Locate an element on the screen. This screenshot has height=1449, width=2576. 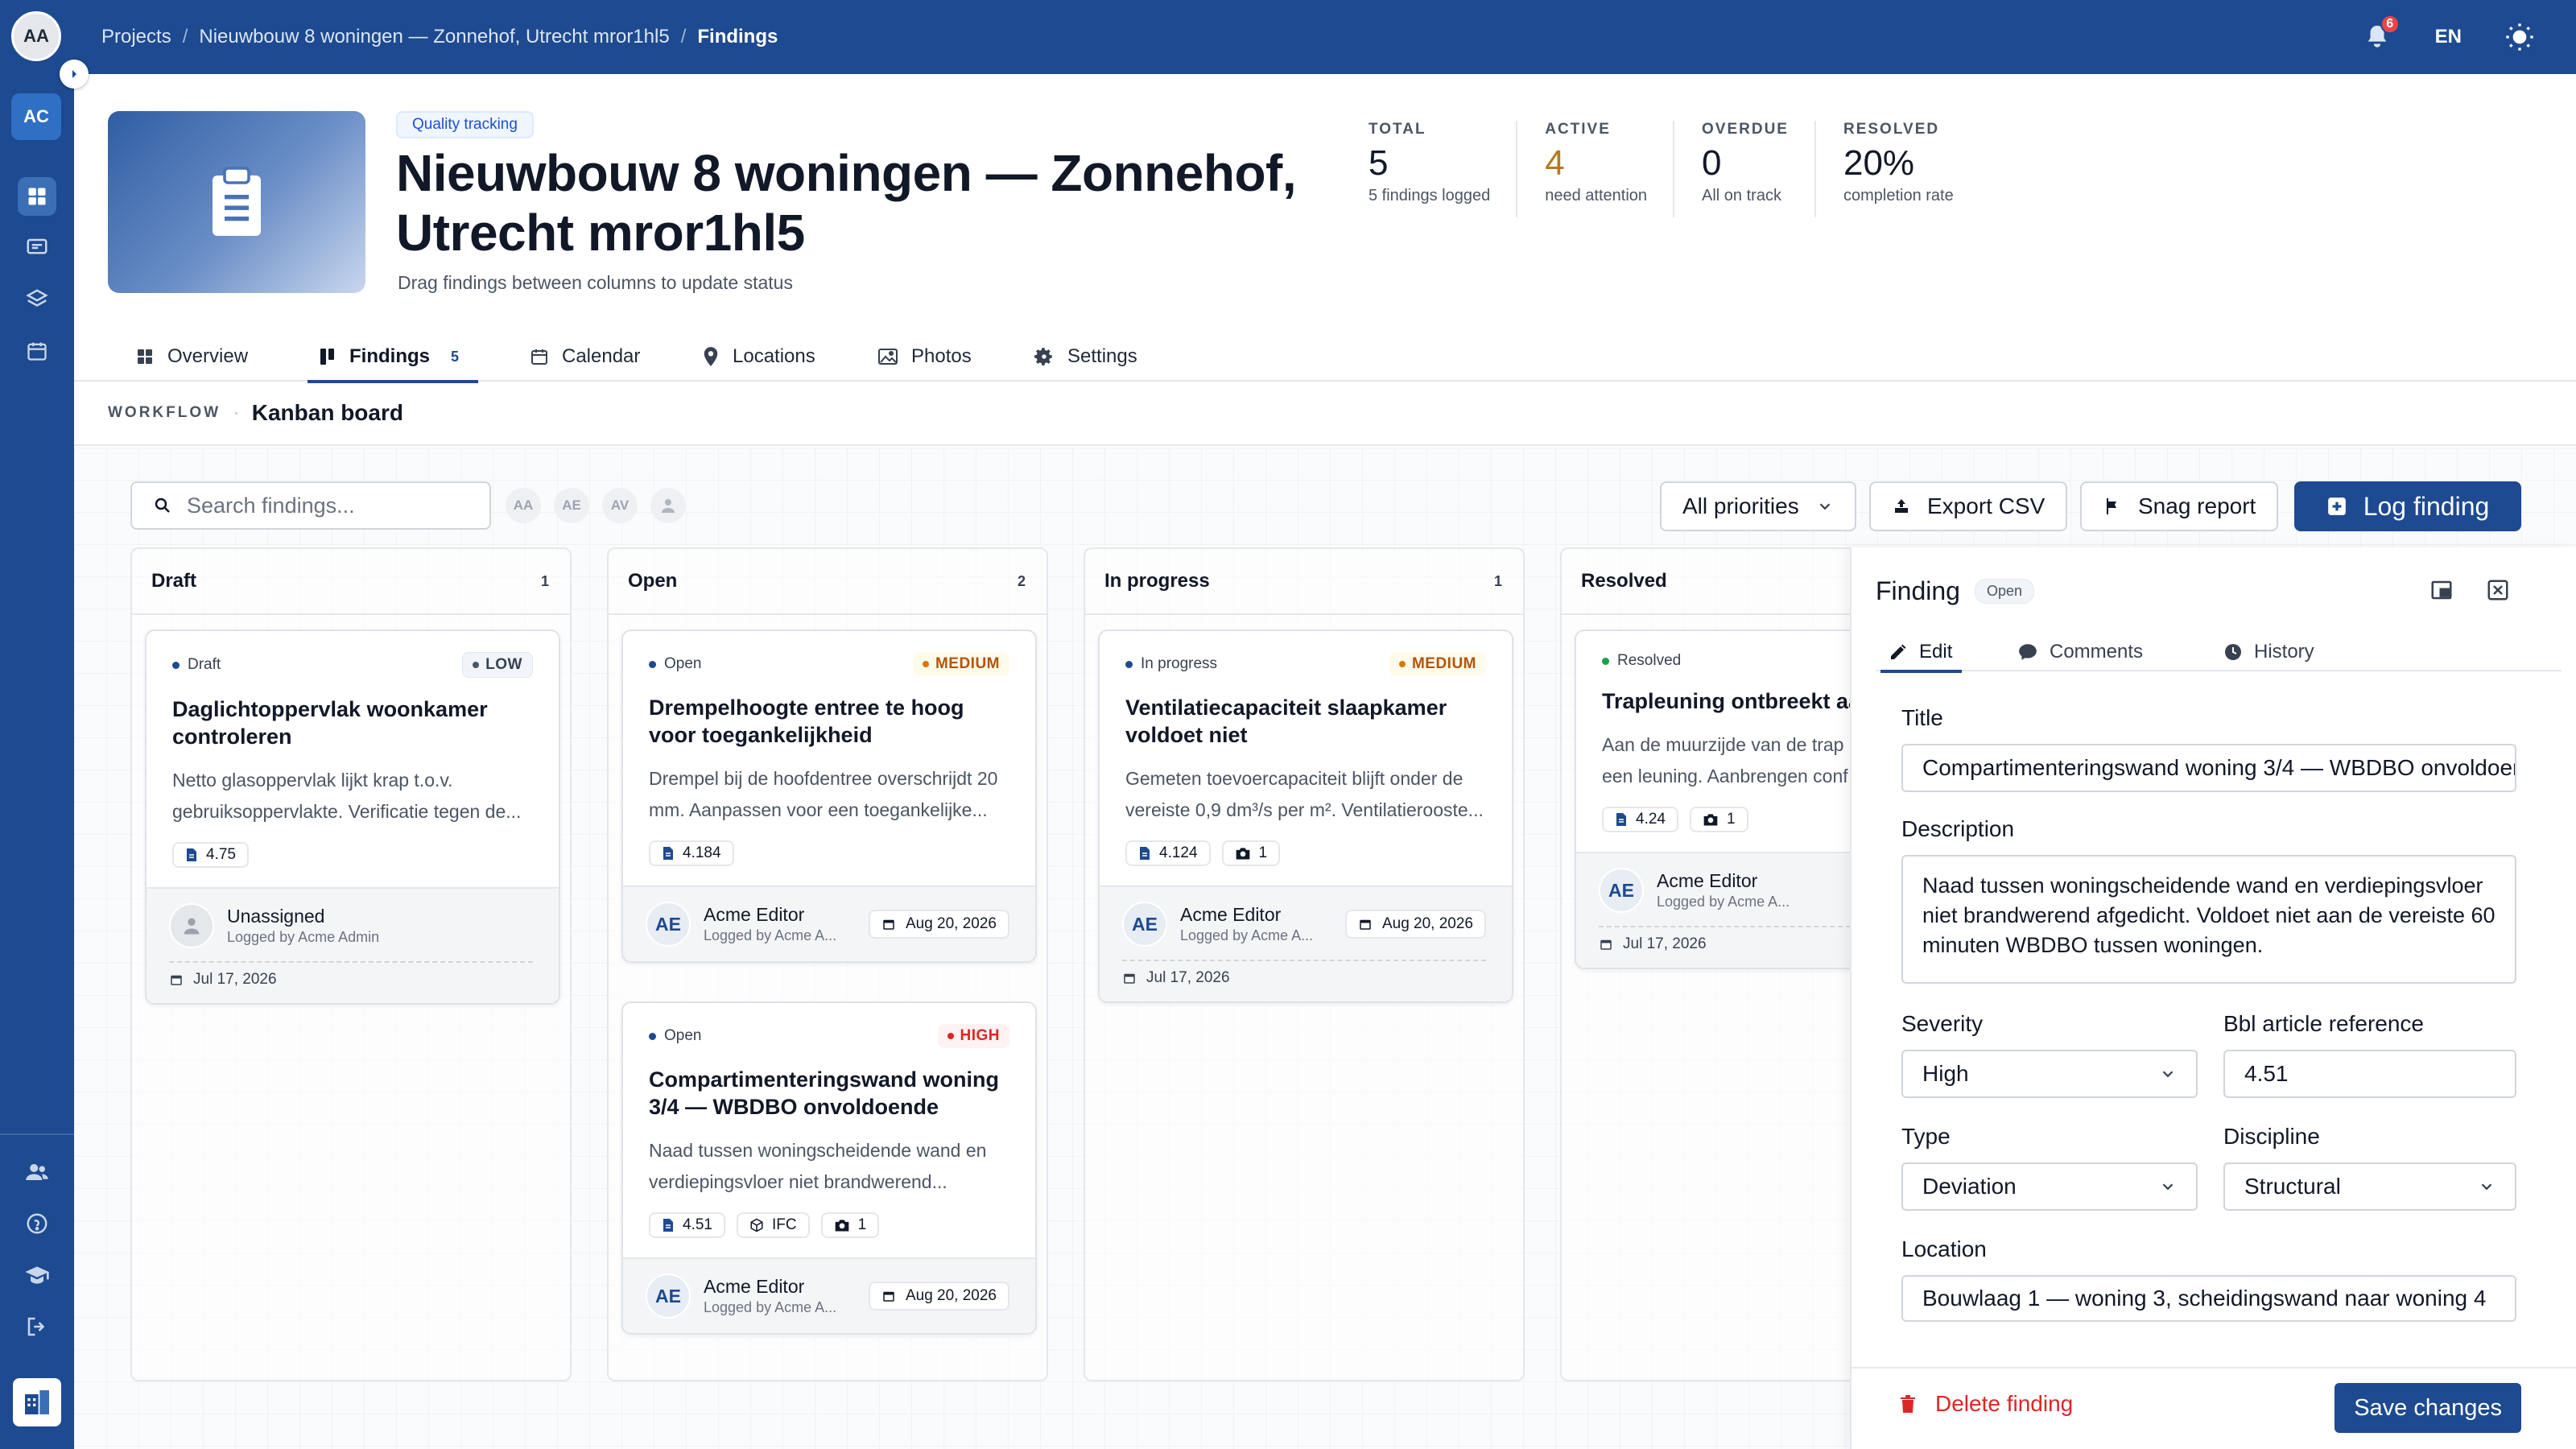
delete-finding-button: Delete finding is located at coordinates (1985, 1404).